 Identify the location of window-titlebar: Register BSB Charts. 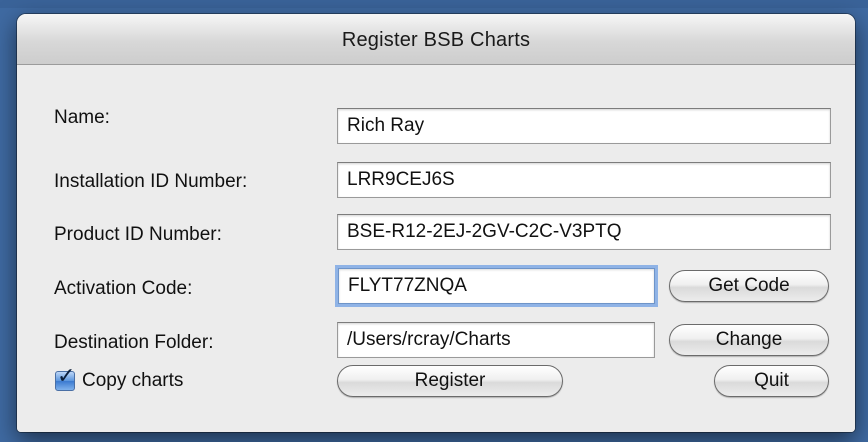
(436, 39).